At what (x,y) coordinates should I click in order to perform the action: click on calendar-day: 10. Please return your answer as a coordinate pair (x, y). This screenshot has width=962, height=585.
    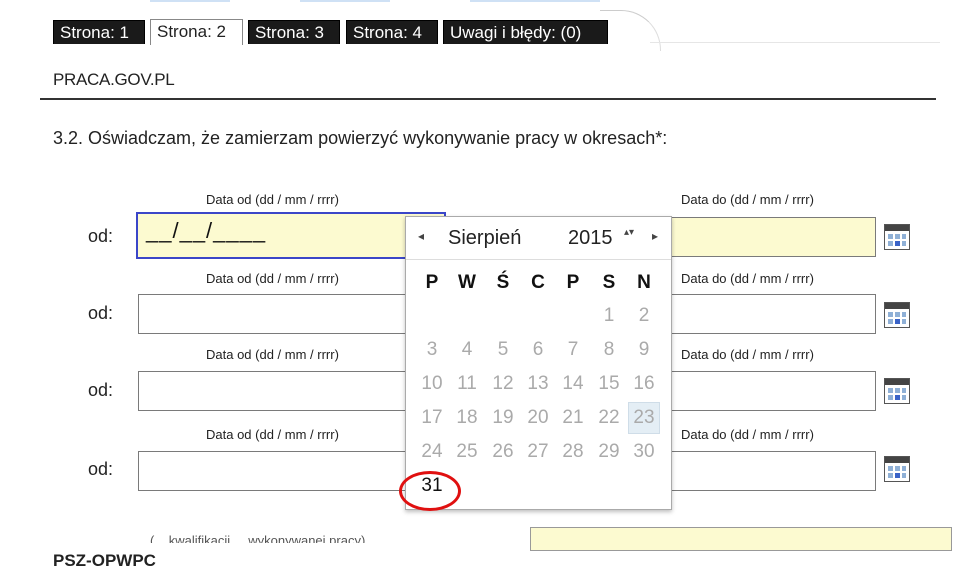
    Looking at the image, I should click on (432, 384).